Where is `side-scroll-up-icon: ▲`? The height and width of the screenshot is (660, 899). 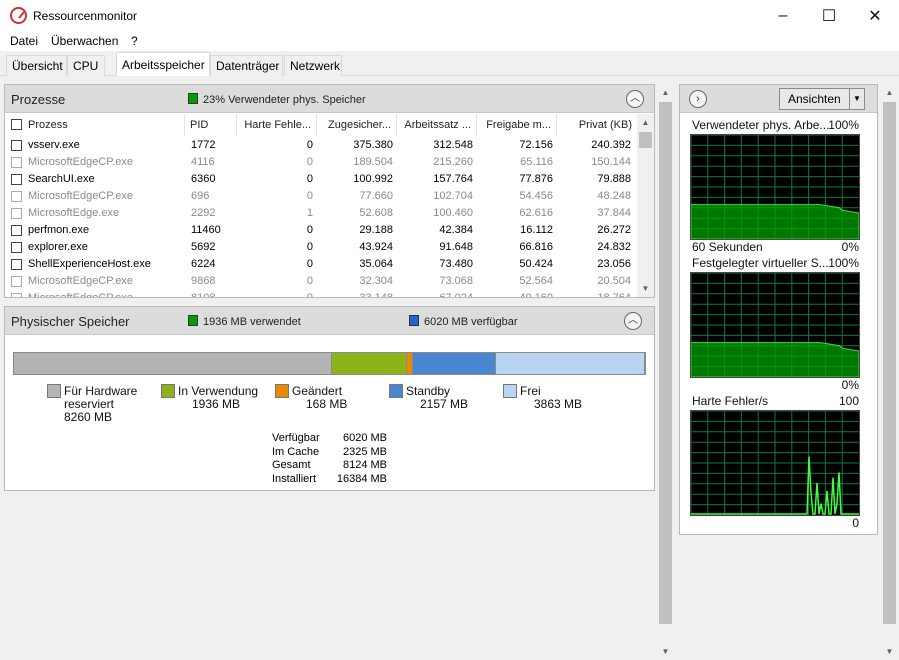
side-scroll-up-icon: ▲ is located at coordinates (889, 92).